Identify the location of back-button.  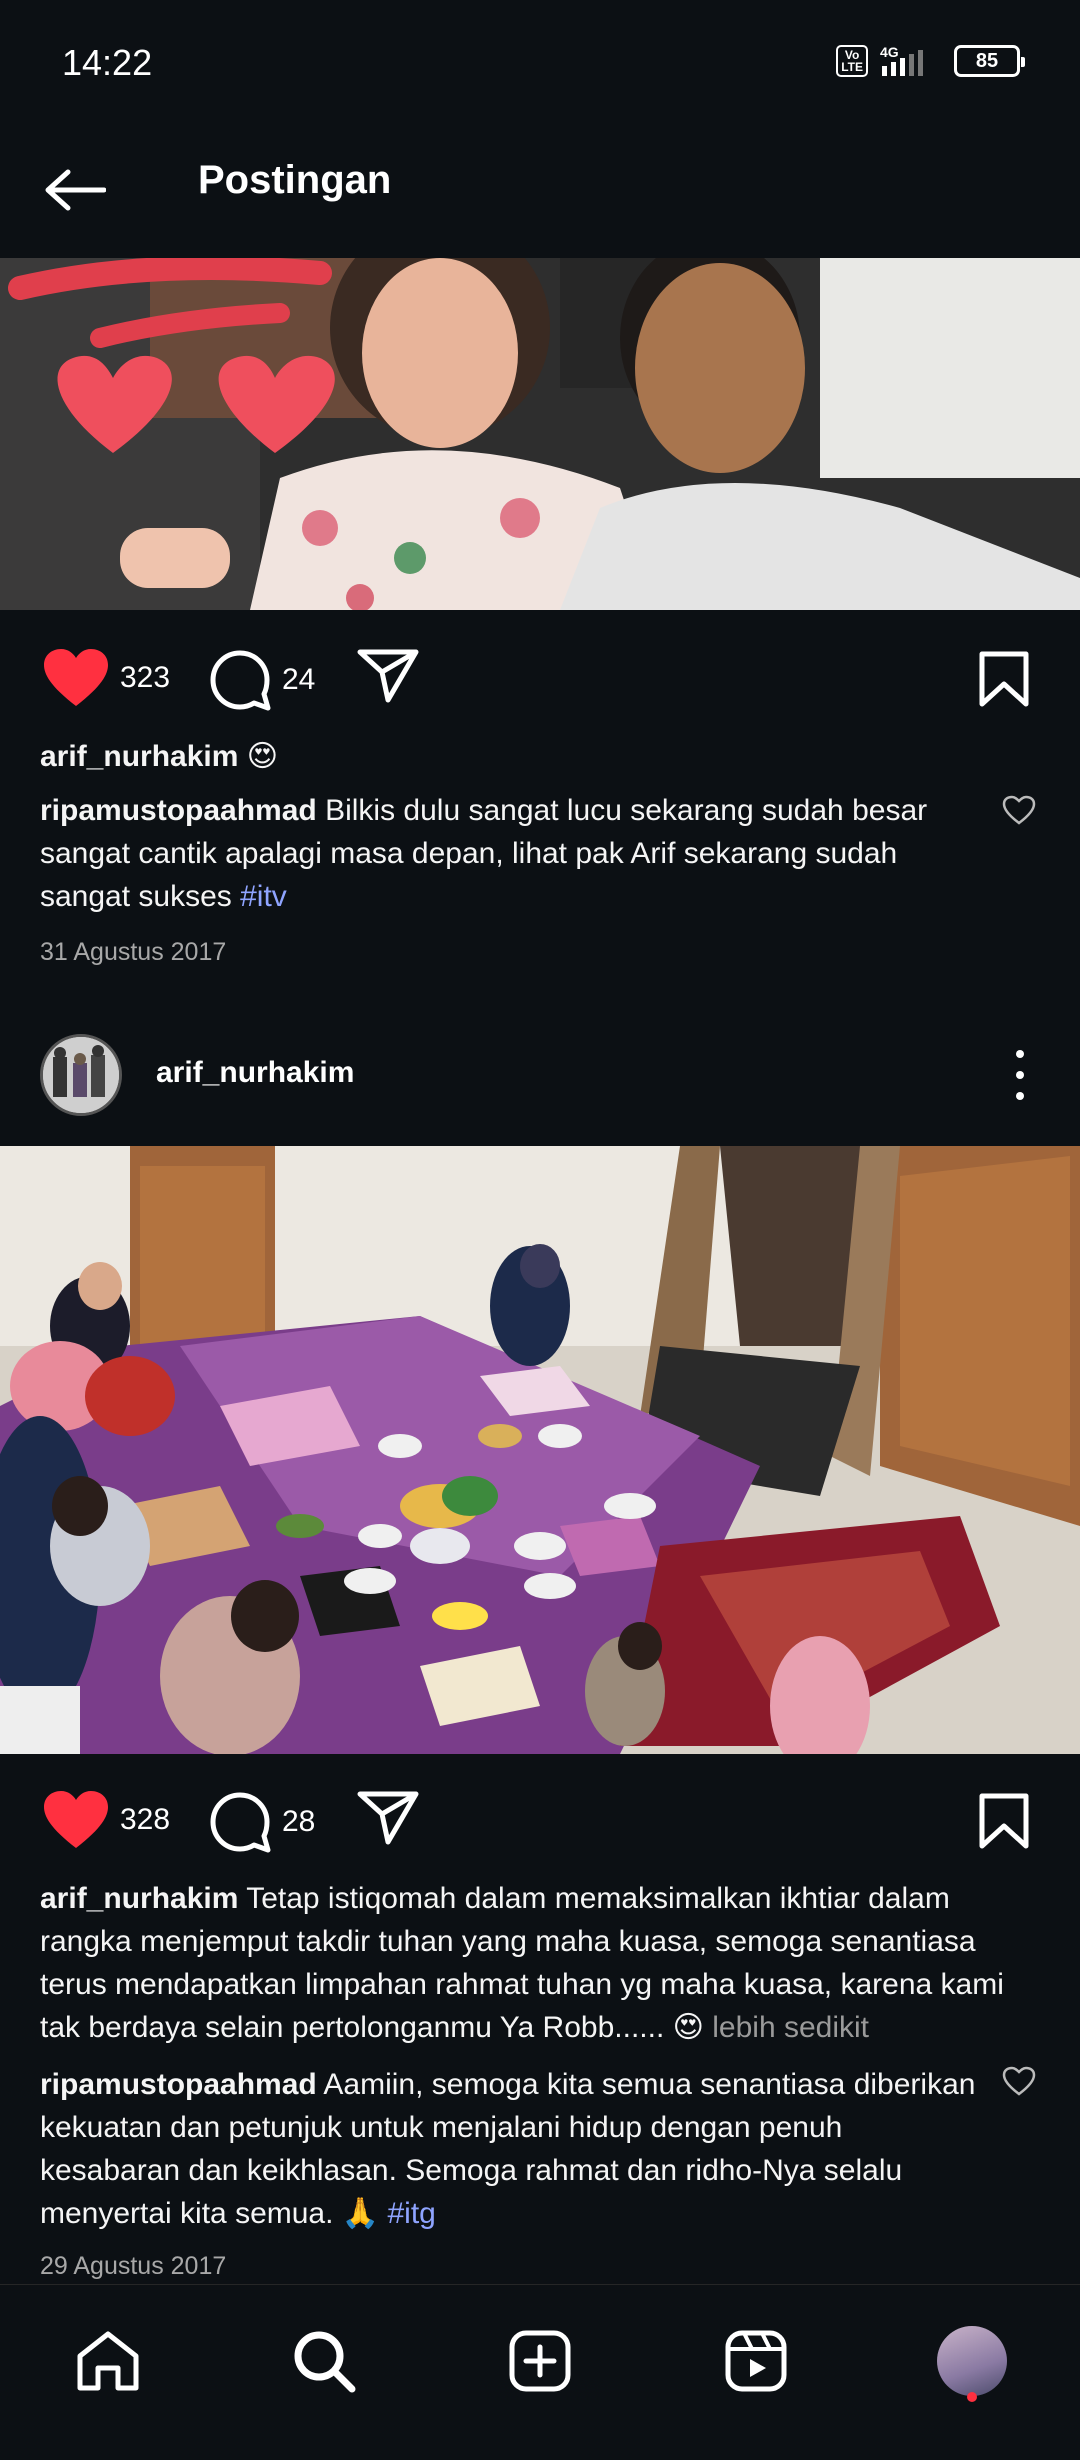
(75, 190).